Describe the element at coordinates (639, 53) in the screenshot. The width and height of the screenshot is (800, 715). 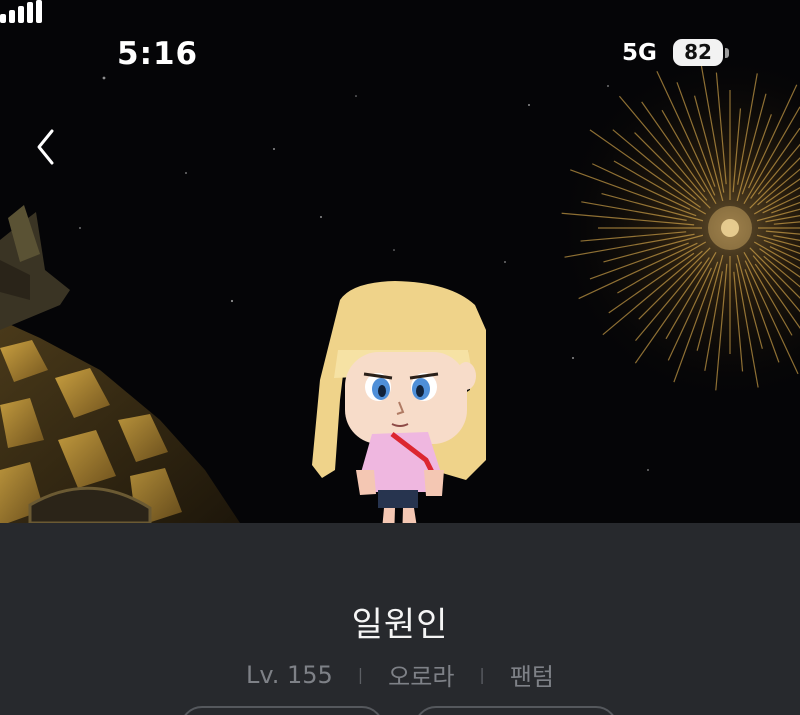
I see `network-type: 5G` at that location.